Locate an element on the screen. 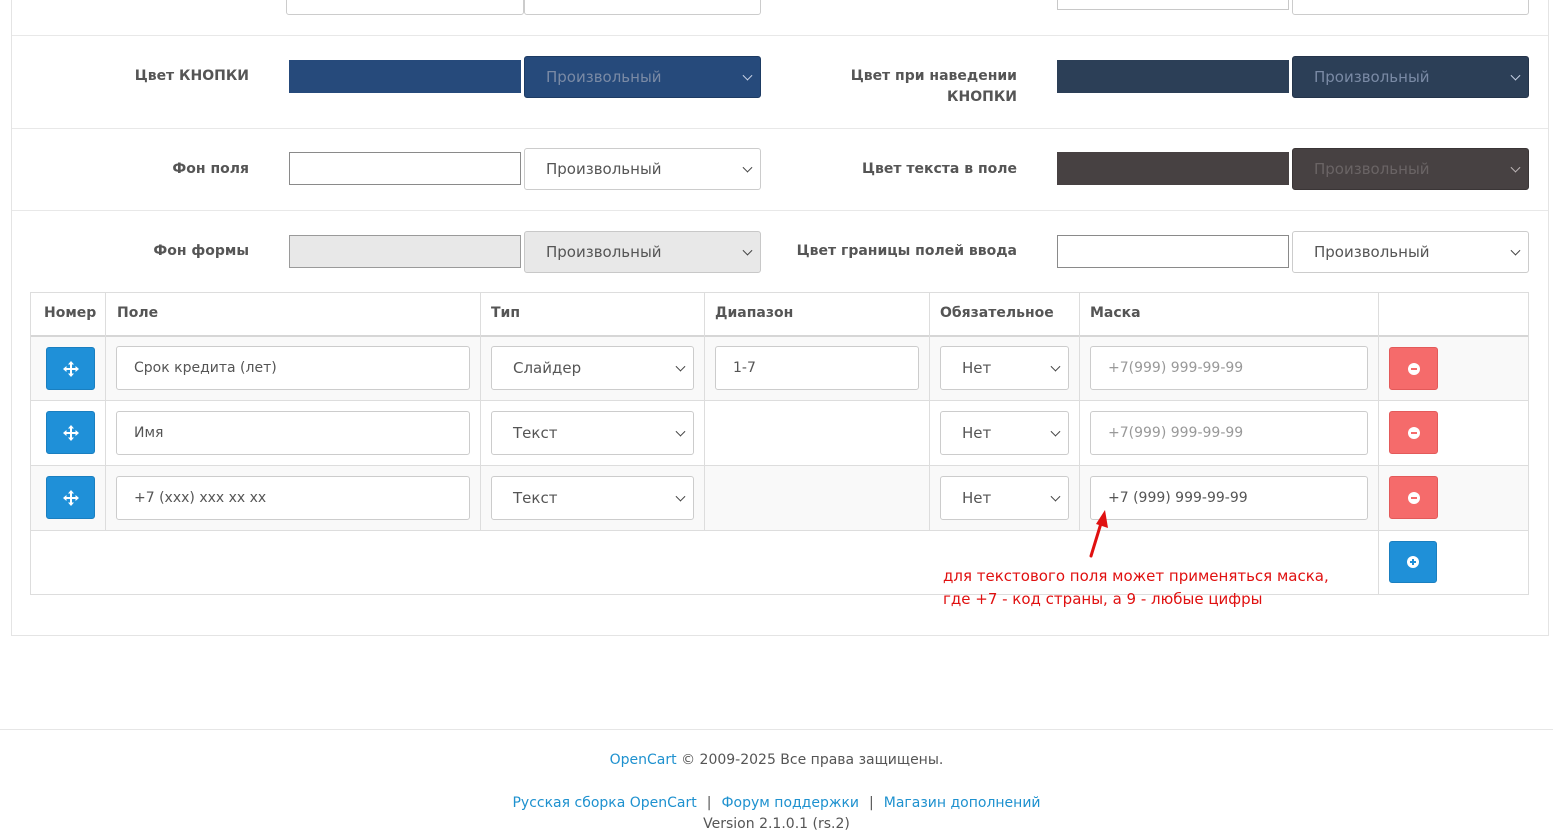 The width and height of the screenshot is (1553, 836). header-type: Тип is located at coordinates (506, 313).